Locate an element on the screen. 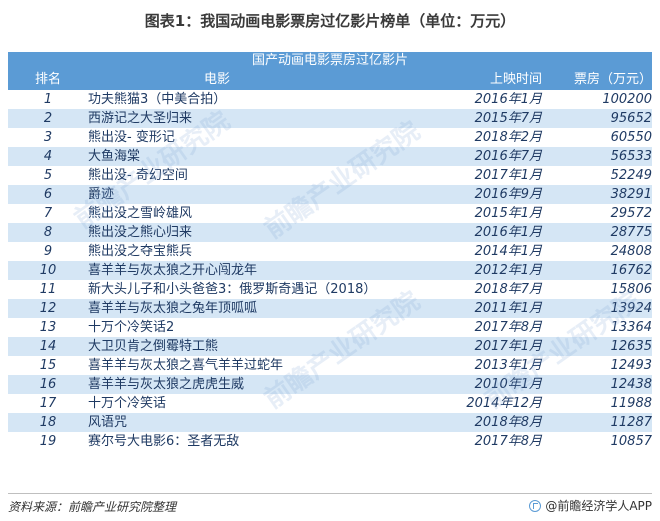 The height and width of the screenshot is (521, 660). box-office-cell: 29572 is located at coordinates (631, 213).